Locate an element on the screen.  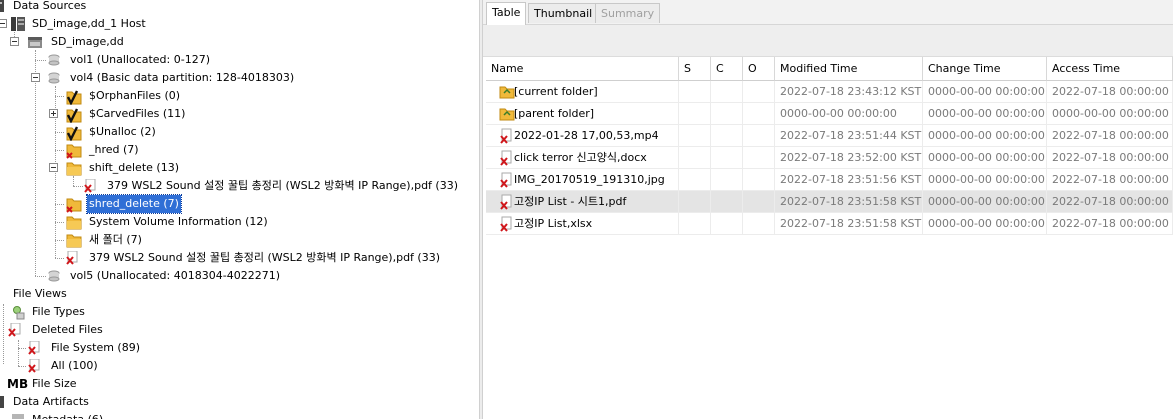
tree-item-label: File Types is located at coordinates (58, 311).